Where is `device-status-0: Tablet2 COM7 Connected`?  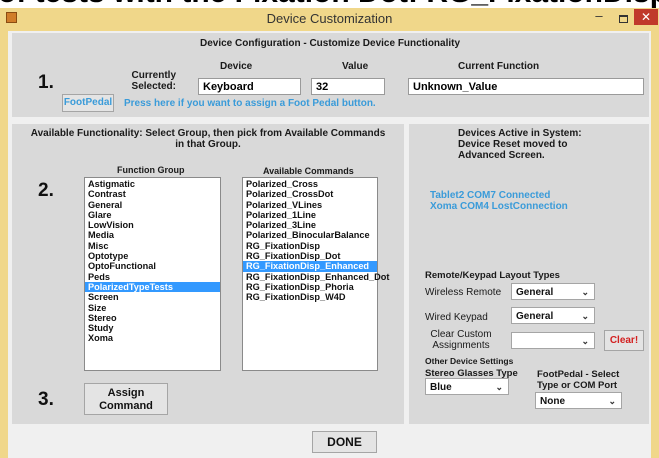
device-status-0: Tablet2 COM7 Connected is located at coordinates (490, 195).